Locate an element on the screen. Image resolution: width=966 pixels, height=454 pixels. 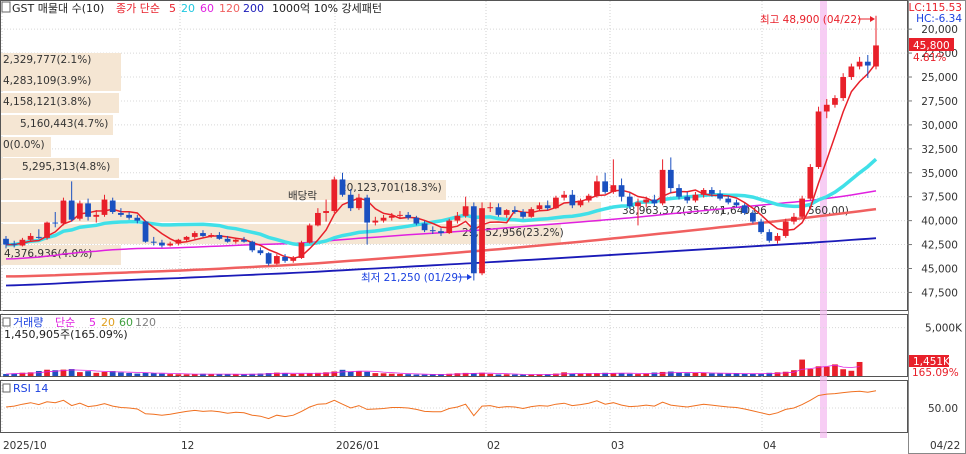
volume-change: 165.09% is located at coordinates (935, 373).